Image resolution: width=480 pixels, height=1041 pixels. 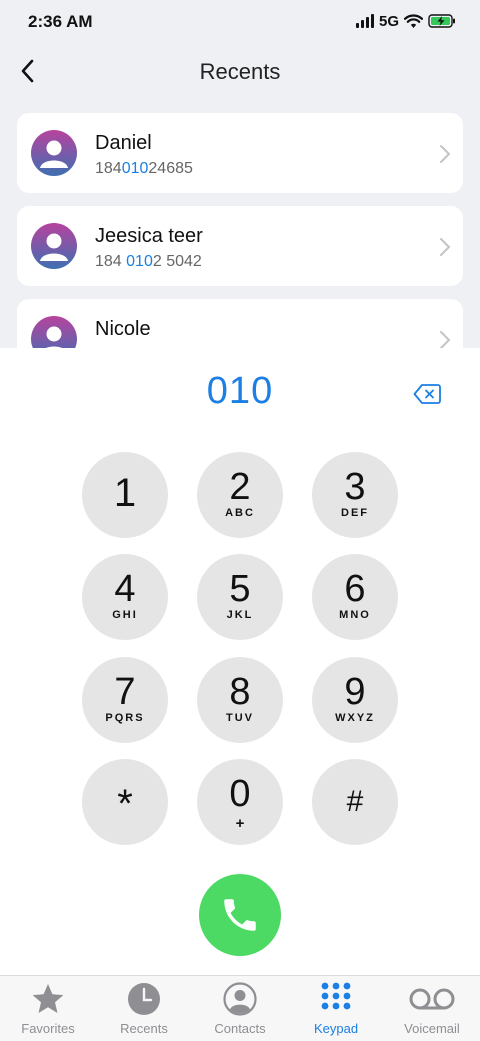 I want to click on battery-charging-icon, so click(x=442, y=21).